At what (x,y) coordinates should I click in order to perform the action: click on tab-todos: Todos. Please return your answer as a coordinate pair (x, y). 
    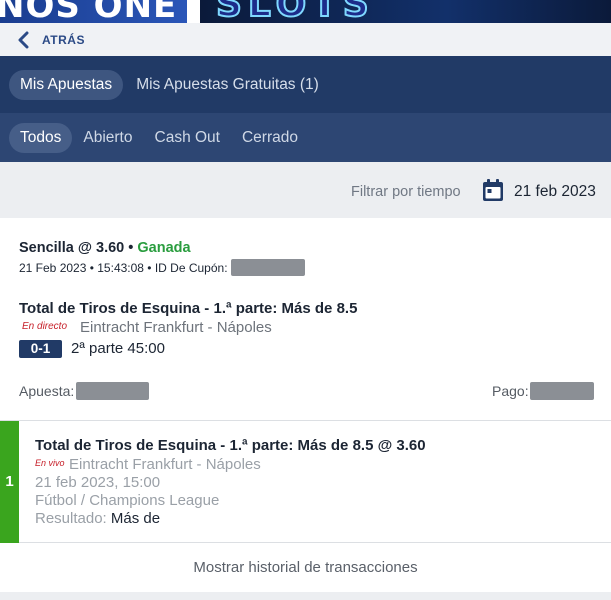
    Looking at the image, I should click on (41, 137).